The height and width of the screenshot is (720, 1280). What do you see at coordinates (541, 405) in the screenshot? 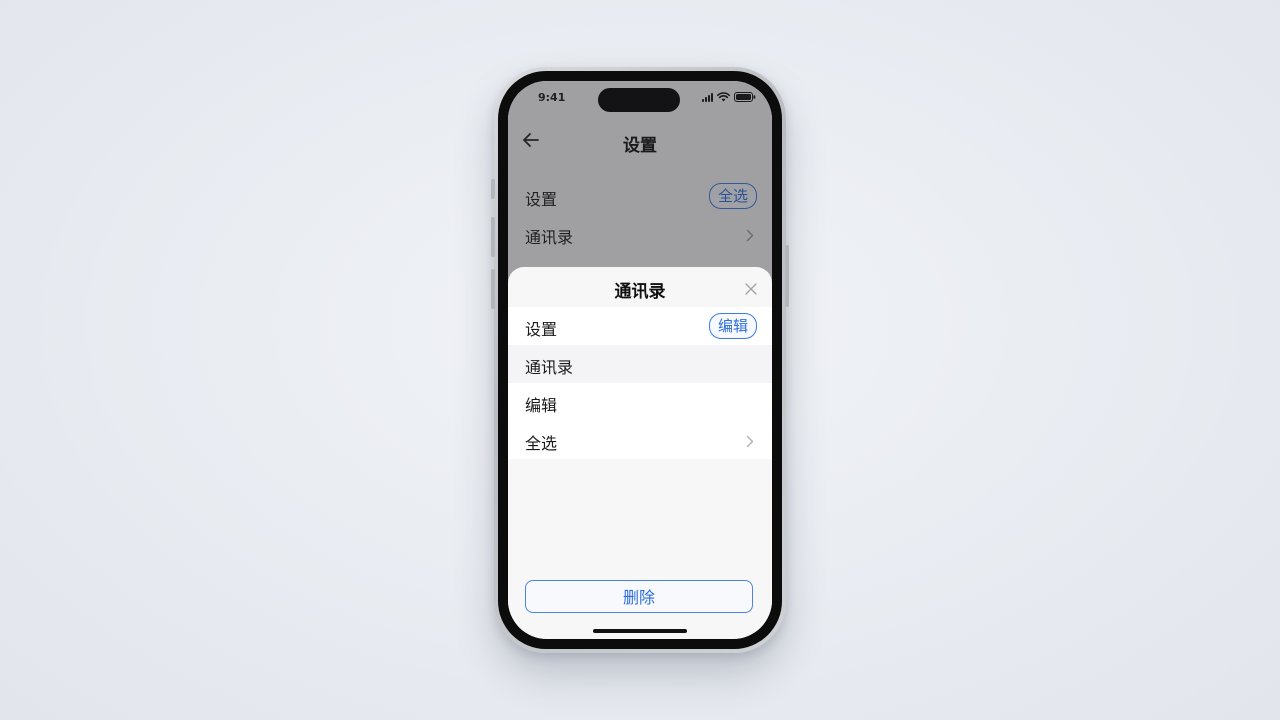
I see `sheet-row-label: 编辑` at bounding box center [541, 405].